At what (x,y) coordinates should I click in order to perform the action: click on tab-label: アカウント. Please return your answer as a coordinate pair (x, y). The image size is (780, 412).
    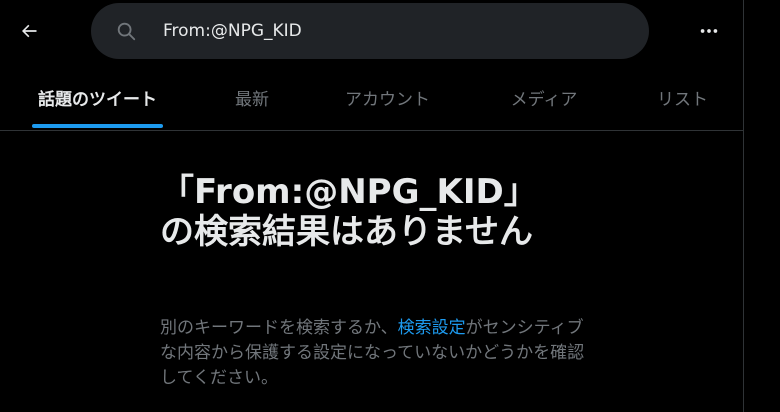
    Looking at the image, I should click on (387, 99).